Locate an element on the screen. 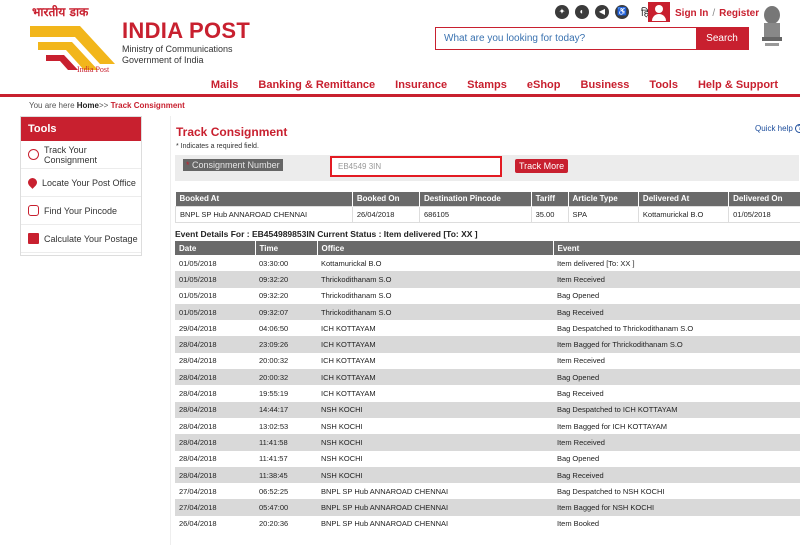  nav-business: Business is located at coordinates (605, 85).